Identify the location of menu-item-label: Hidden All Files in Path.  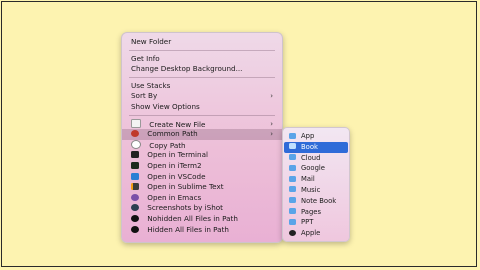
(188, 229).